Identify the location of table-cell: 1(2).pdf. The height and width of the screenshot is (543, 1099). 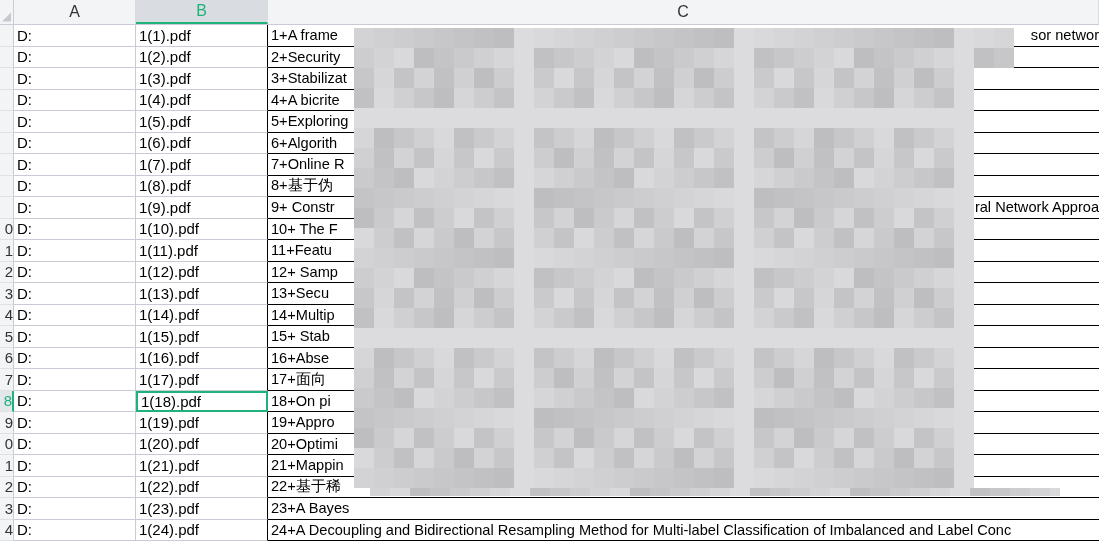
(202, 57).